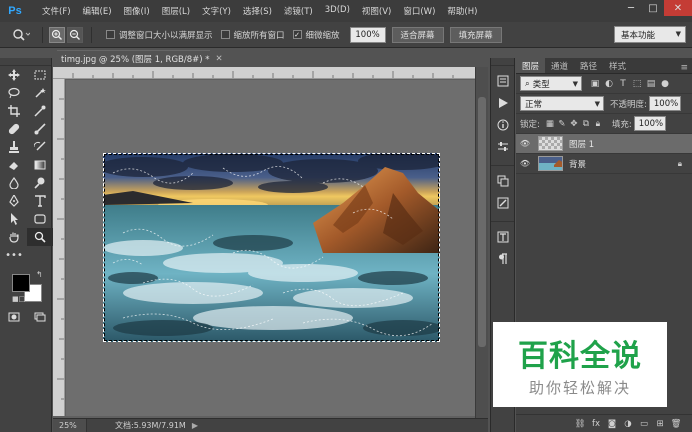  I want to click on crop-tool, so click(14, 111).